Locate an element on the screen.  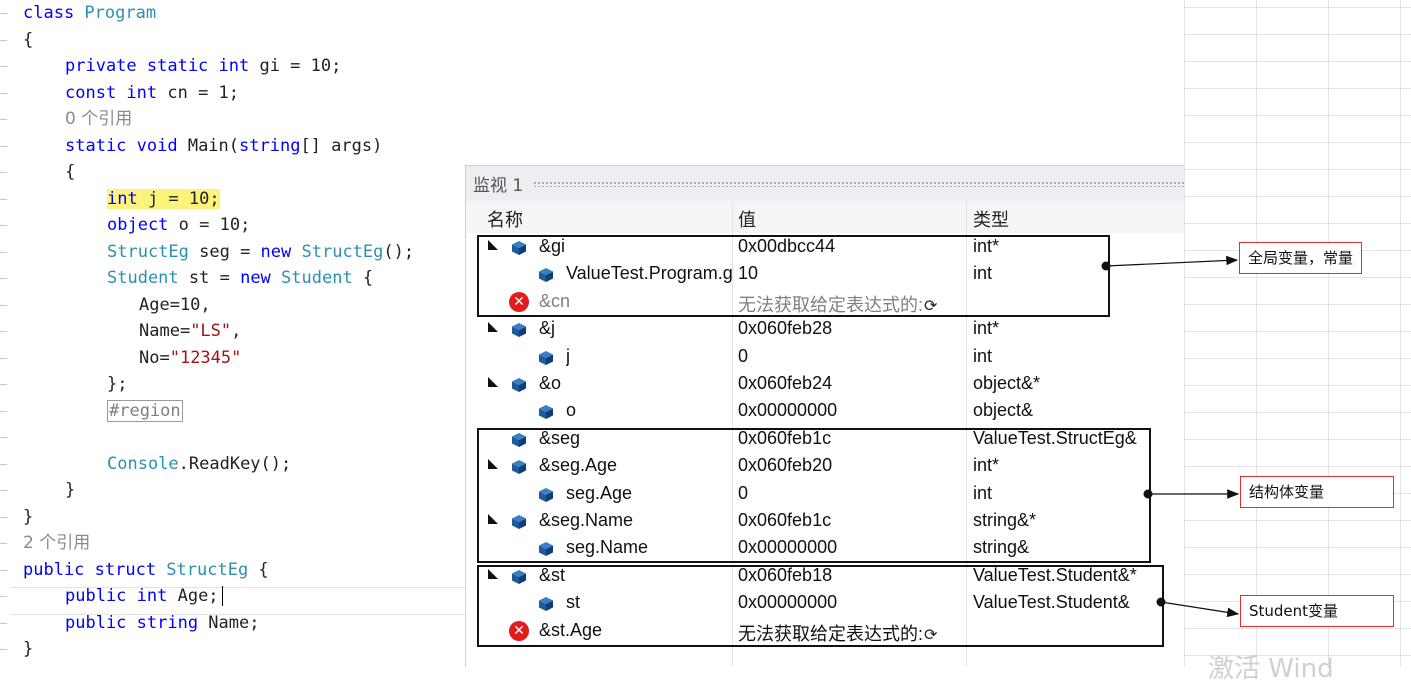
annotation-arrows is located at coordinates (1170, 436).